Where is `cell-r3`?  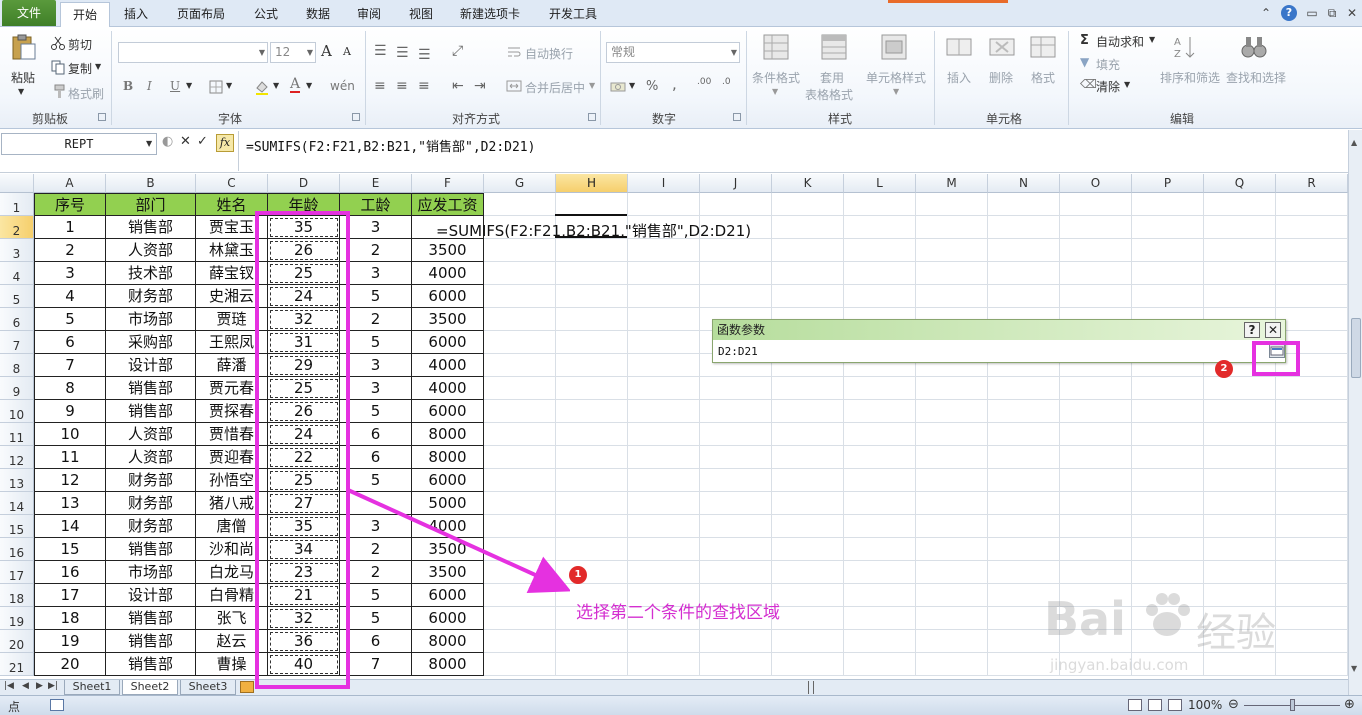
cell-r3 is located at coordinates (1312, 250).